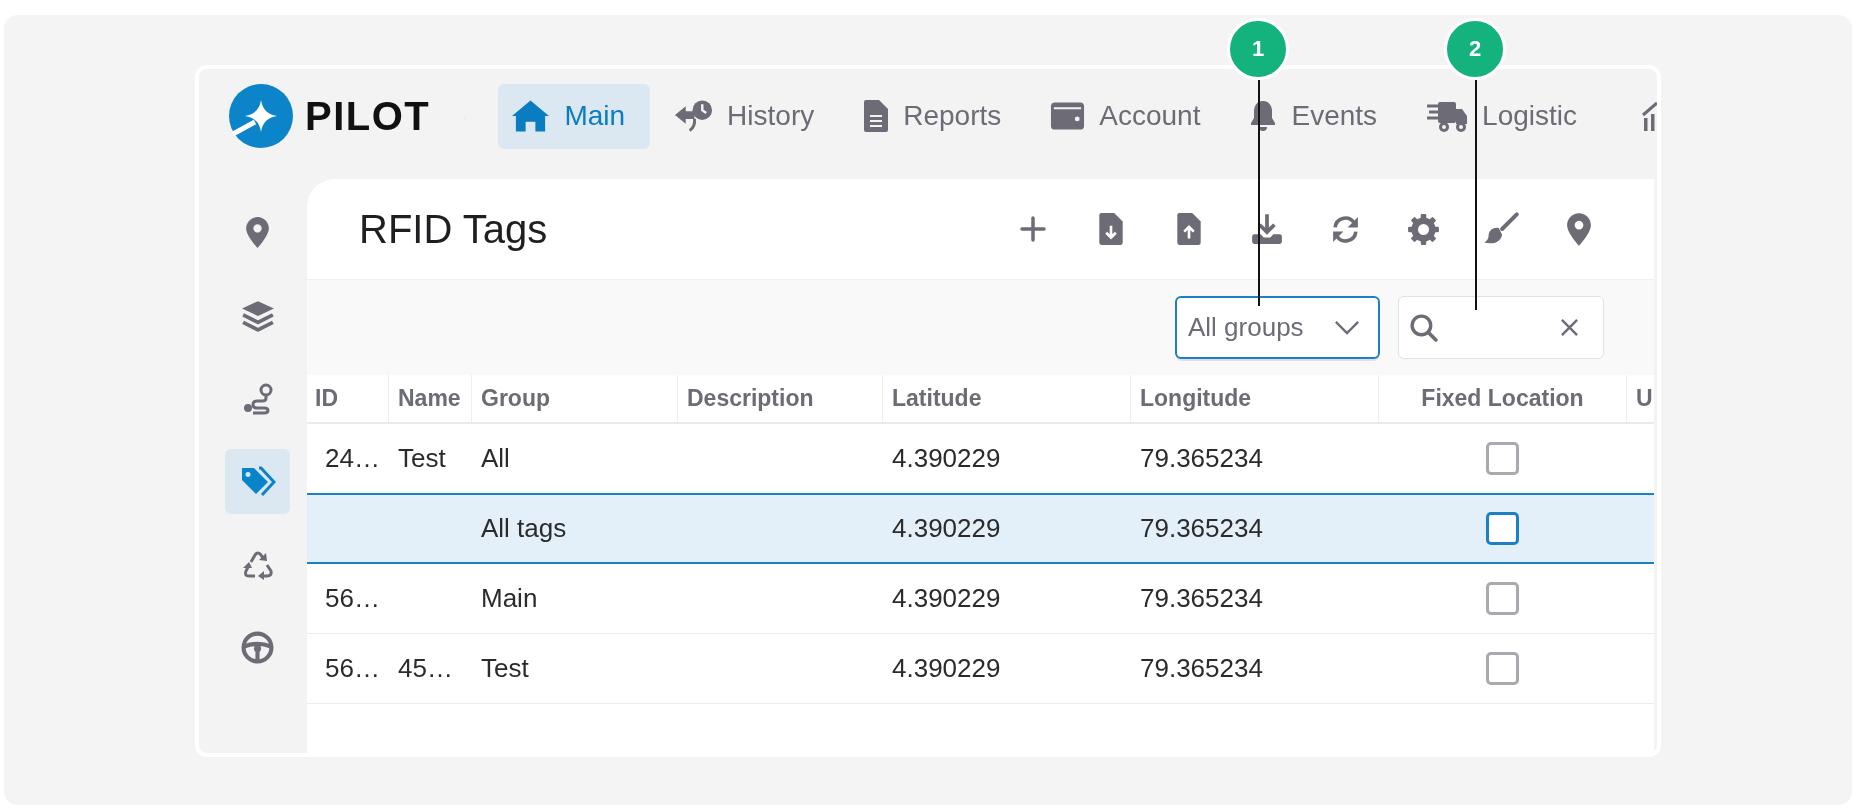 The height and width of the screenshot is (808, 1856). What do you see at coordinates (1254, 398) in the screenshot?
I see `column-header: Longitude` at bounding box center [1254, 398].